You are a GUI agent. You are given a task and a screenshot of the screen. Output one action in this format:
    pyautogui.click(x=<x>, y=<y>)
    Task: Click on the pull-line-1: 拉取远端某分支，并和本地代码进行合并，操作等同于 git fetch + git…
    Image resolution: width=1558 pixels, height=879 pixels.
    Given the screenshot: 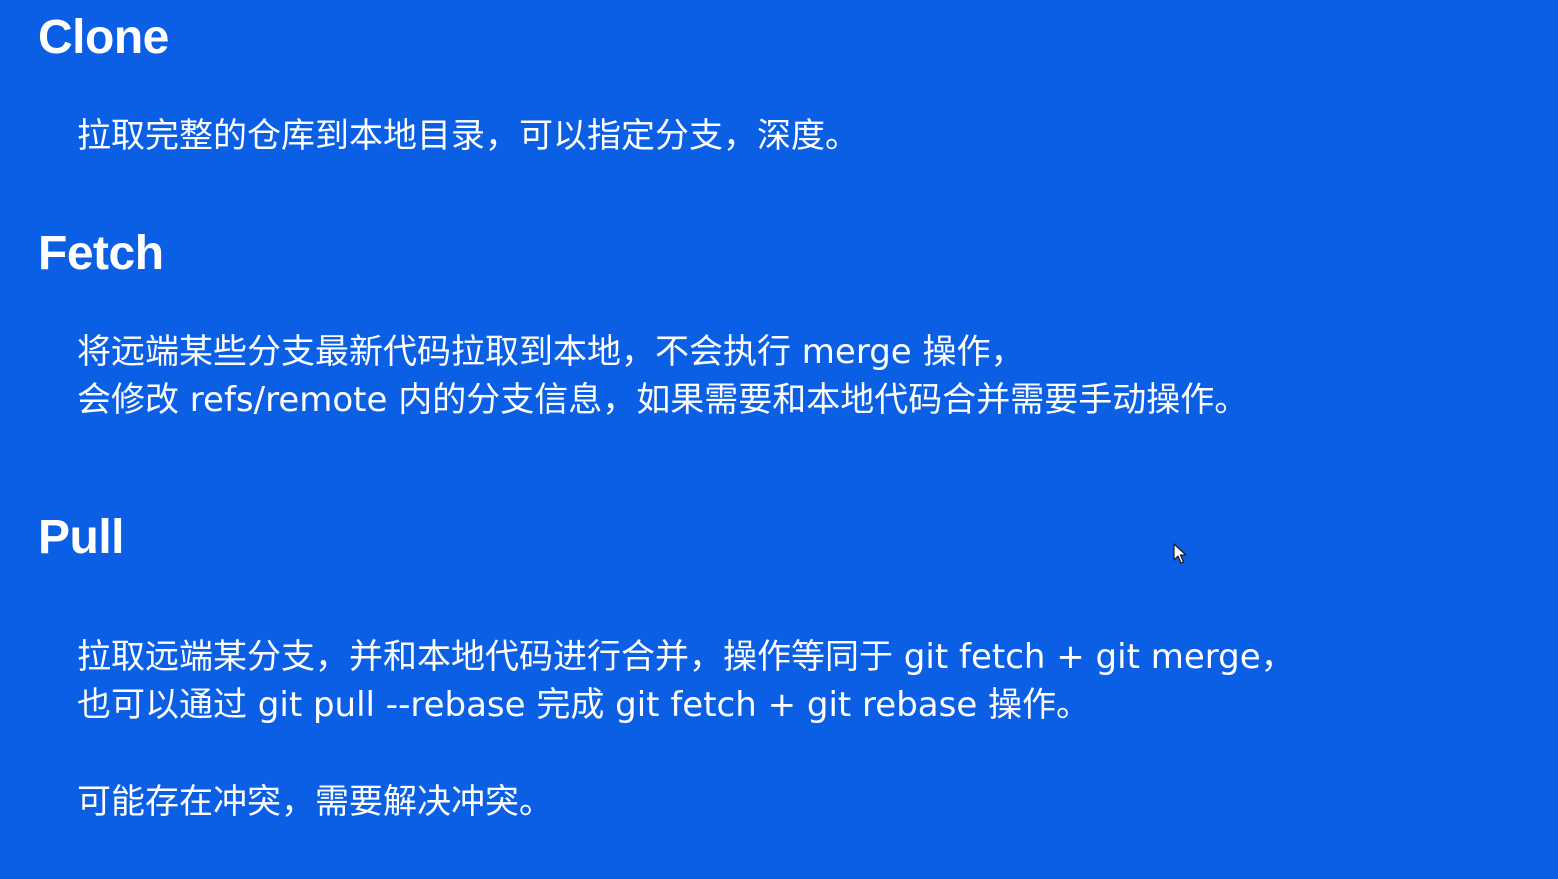 What is the action you would take?
    pyautogui.click(x=686, y=657)
    